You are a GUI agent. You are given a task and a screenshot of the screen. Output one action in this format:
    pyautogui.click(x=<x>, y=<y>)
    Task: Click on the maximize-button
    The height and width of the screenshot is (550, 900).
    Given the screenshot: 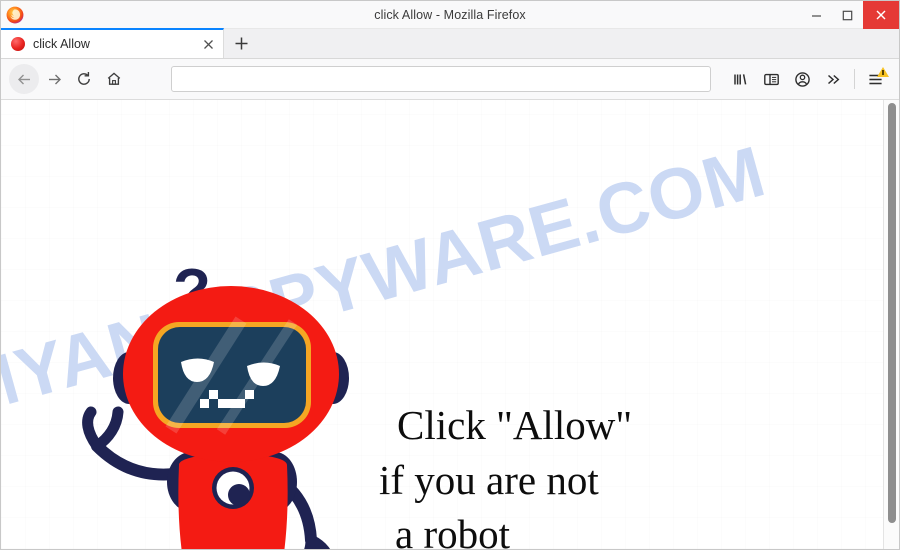 What is the action you would take?
    pyautogui.click(x=847, y=15)
    